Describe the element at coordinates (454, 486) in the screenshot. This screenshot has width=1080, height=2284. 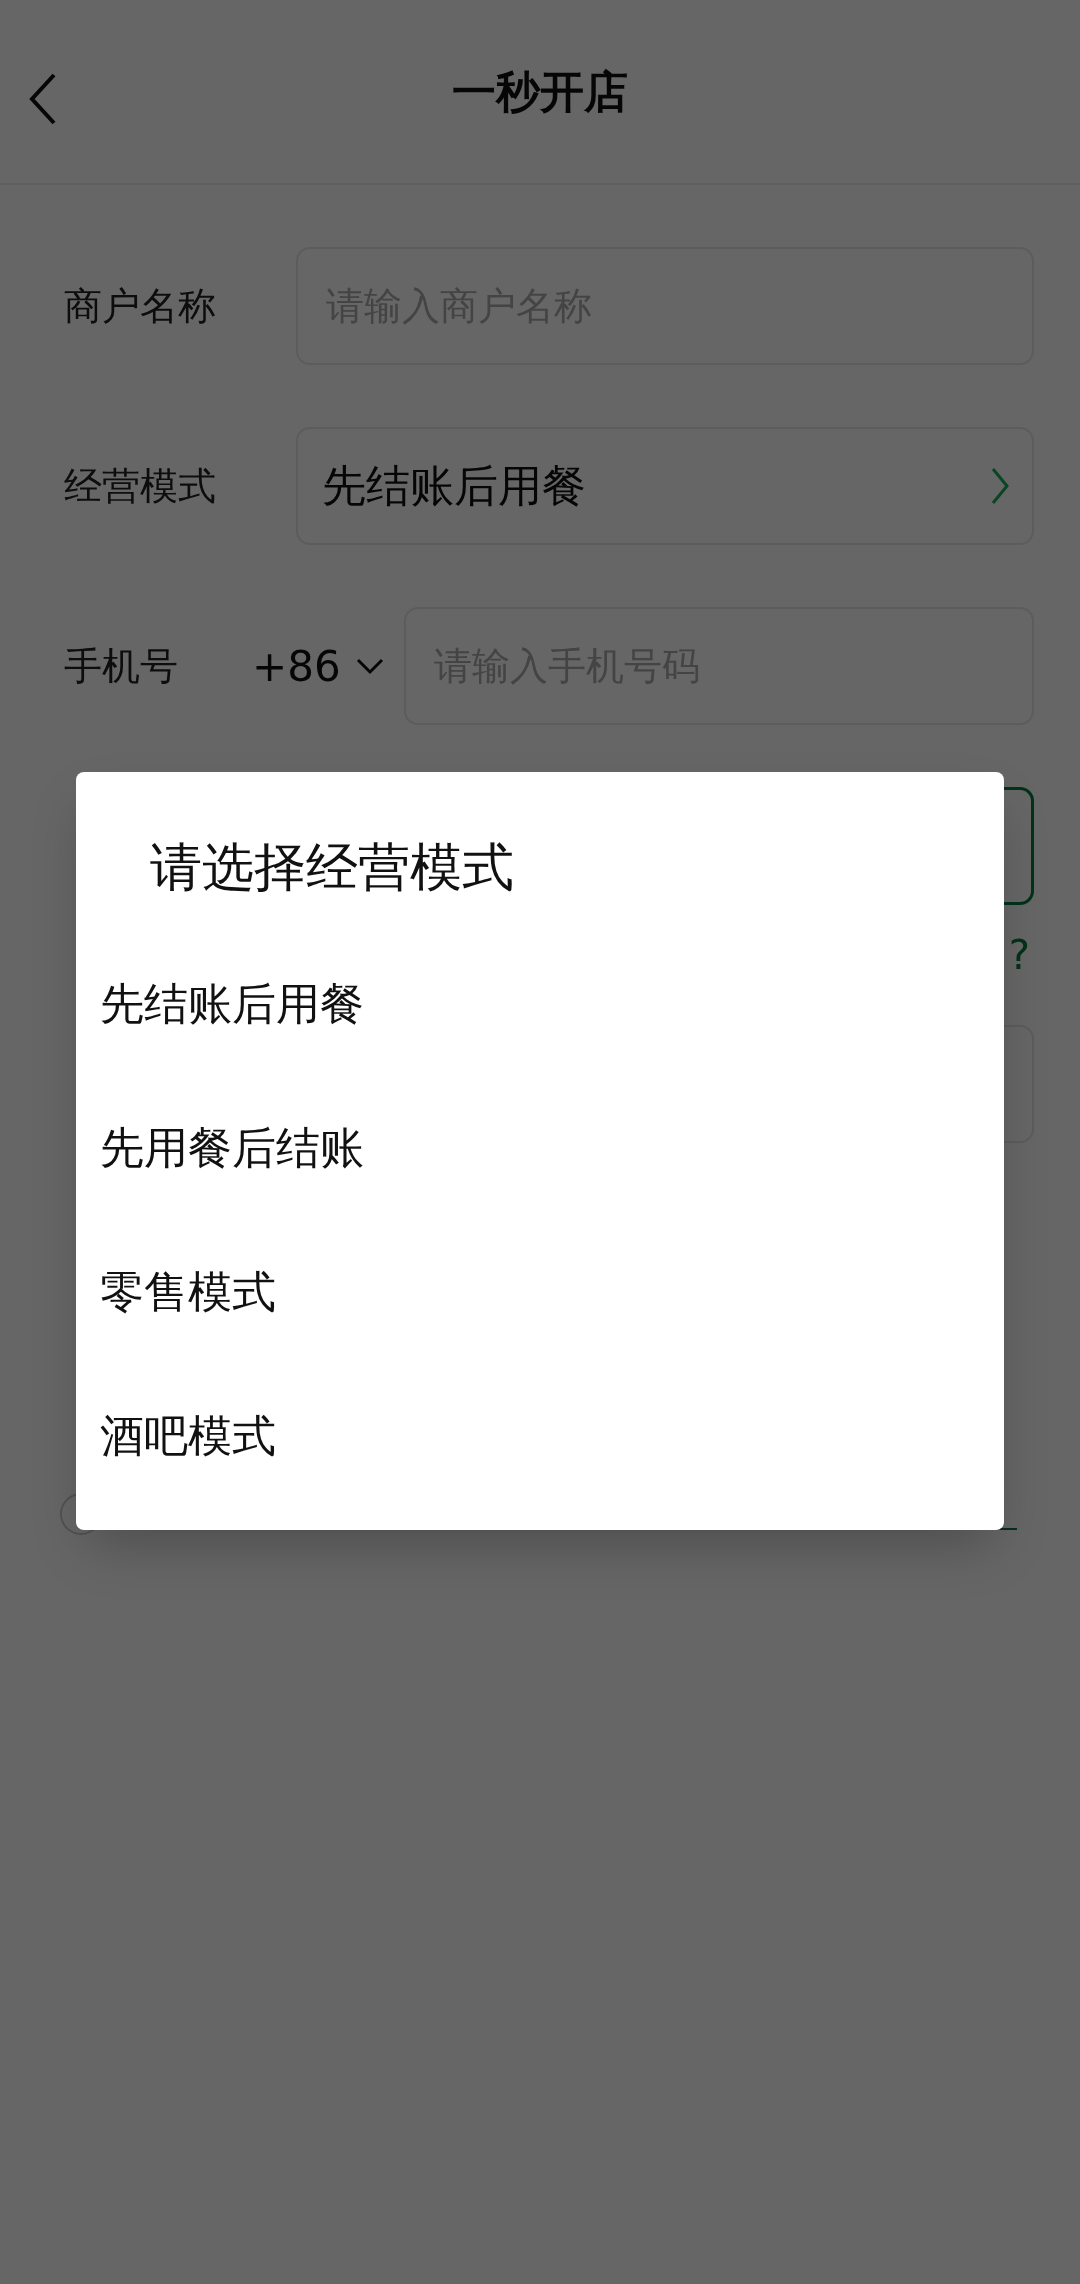
I see `select-value: 先结账后用餐` at that location.